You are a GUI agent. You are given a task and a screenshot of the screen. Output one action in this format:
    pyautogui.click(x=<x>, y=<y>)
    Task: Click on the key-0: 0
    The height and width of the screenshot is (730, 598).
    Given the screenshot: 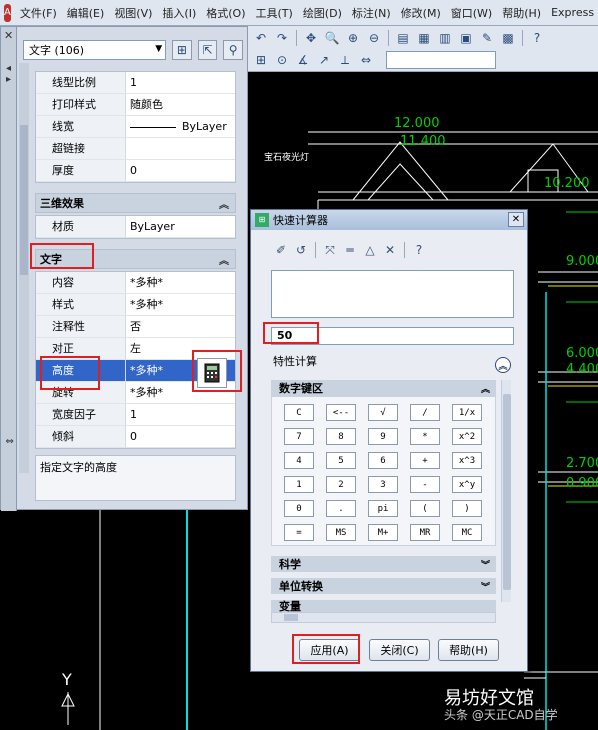 What is the action you would take?
    pyautogui.click(x=299, y=508)
    